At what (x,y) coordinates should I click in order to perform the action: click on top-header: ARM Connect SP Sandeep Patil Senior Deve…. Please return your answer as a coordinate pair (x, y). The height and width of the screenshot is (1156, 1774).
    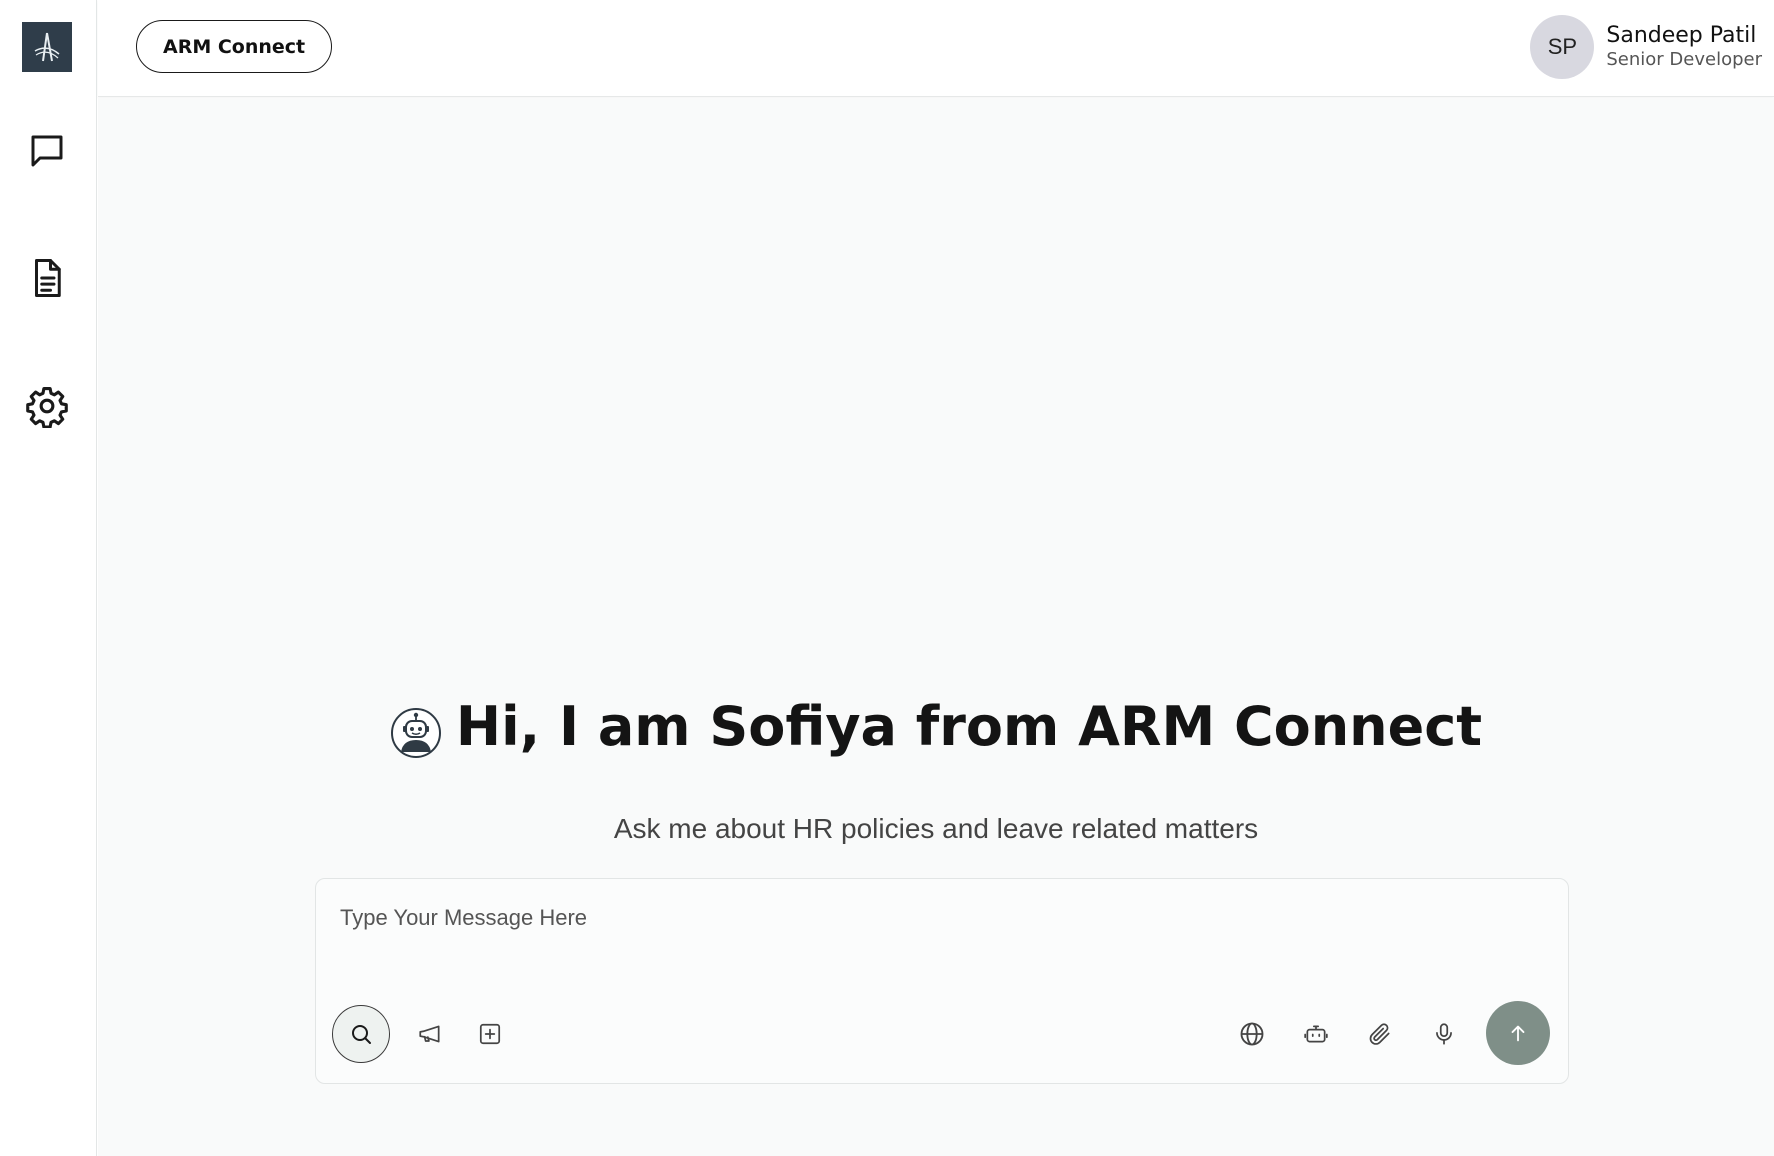
    Looking at the image, I should click on (936, 48).